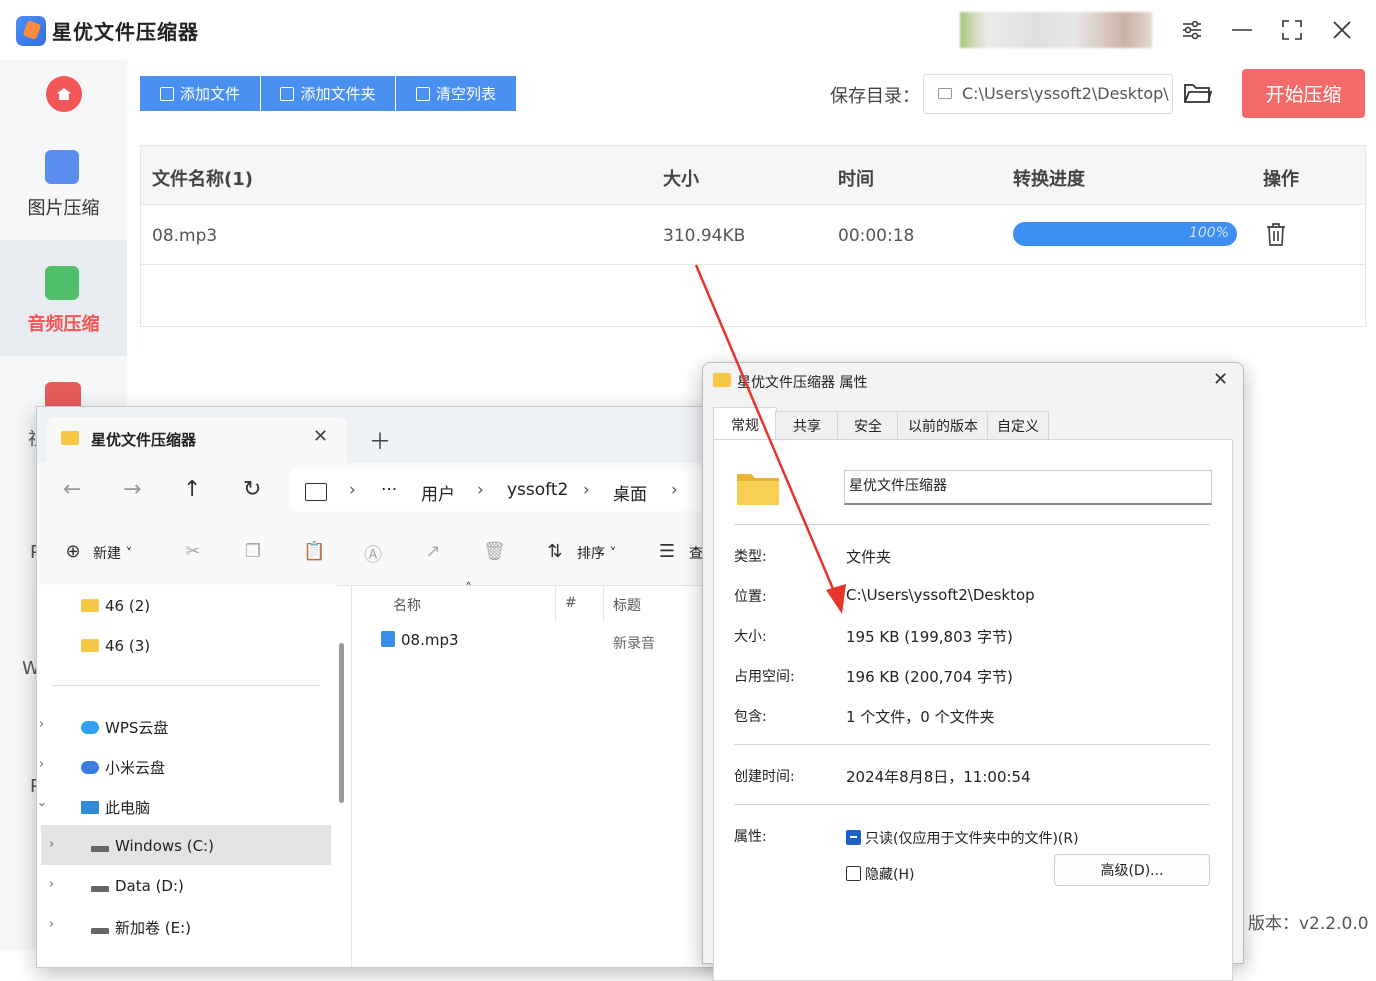 This screenshot has height=981, width=1376. I want to click on explorer-tab-title: 星优文件压缩器, so click(144, 440).